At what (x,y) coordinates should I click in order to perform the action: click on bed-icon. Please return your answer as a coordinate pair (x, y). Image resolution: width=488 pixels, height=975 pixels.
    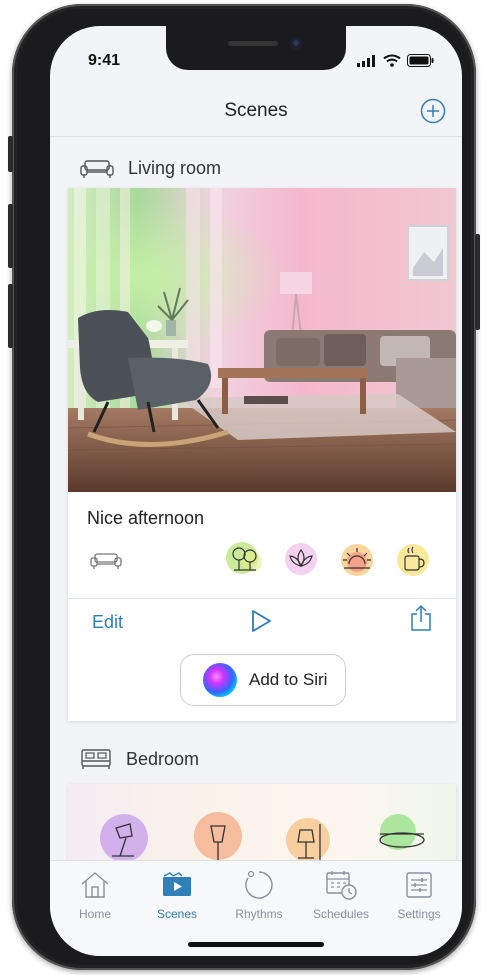
    Looking at the image, I should click on (96, 759).